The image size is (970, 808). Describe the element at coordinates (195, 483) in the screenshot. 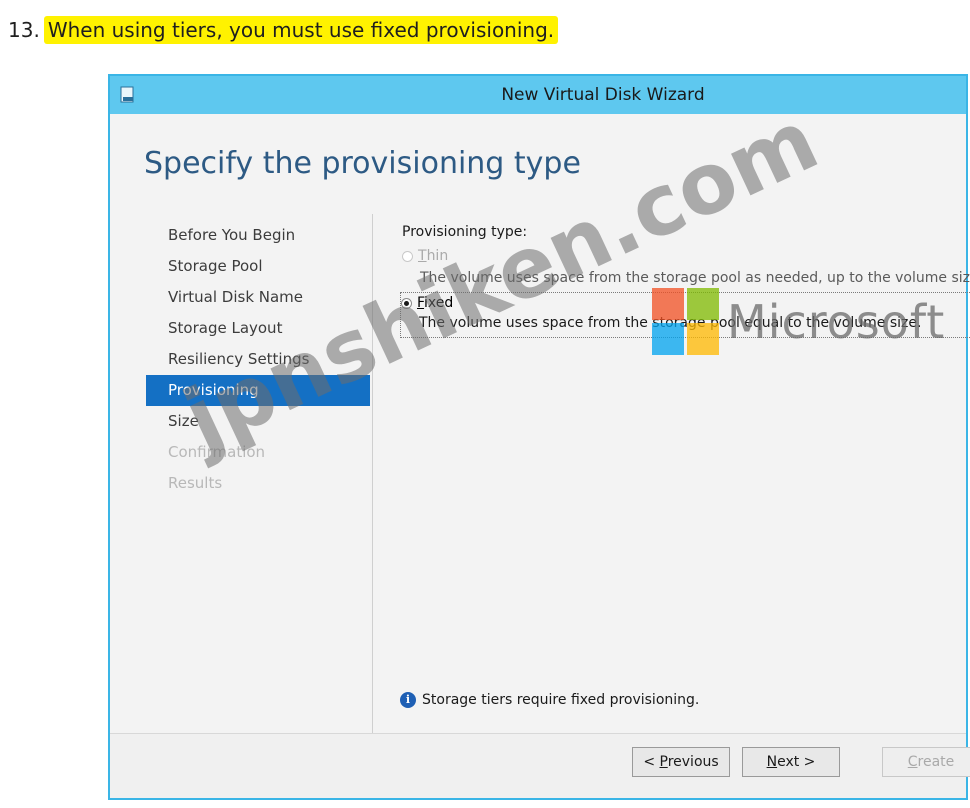

I see `step-results: Results` at that location.